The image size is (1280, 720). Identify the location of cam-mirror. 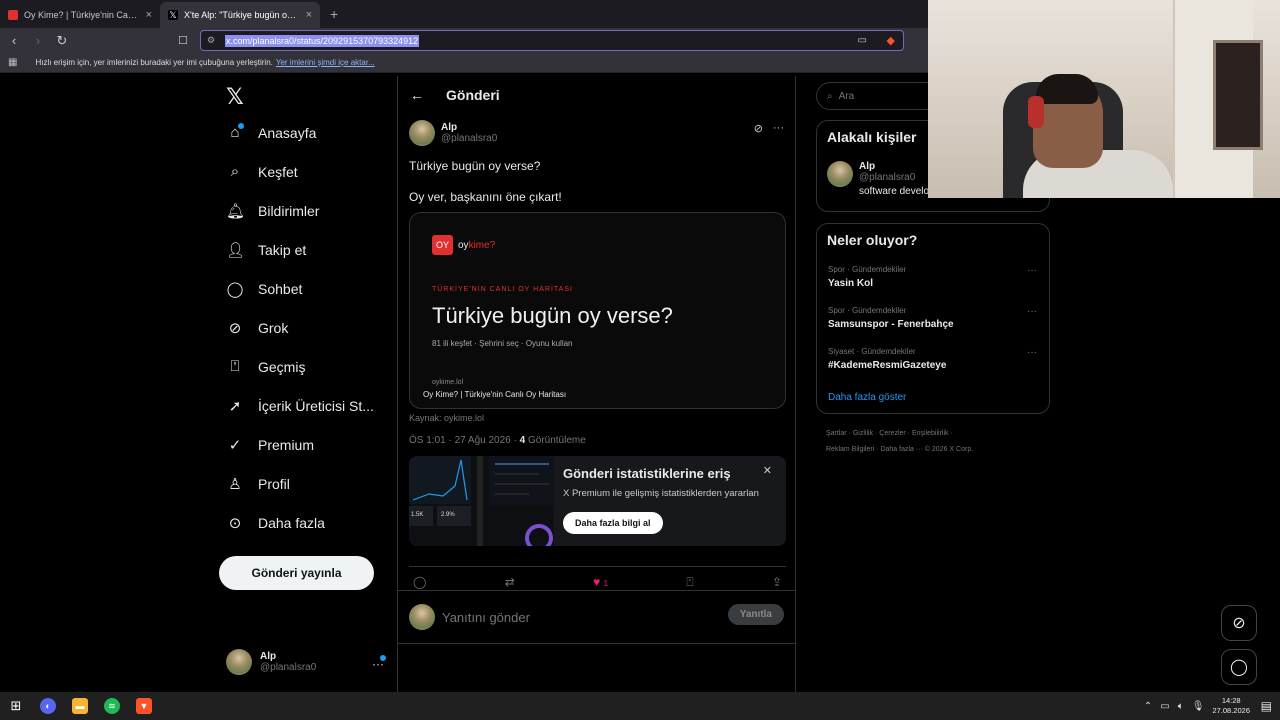
(1238, 95).